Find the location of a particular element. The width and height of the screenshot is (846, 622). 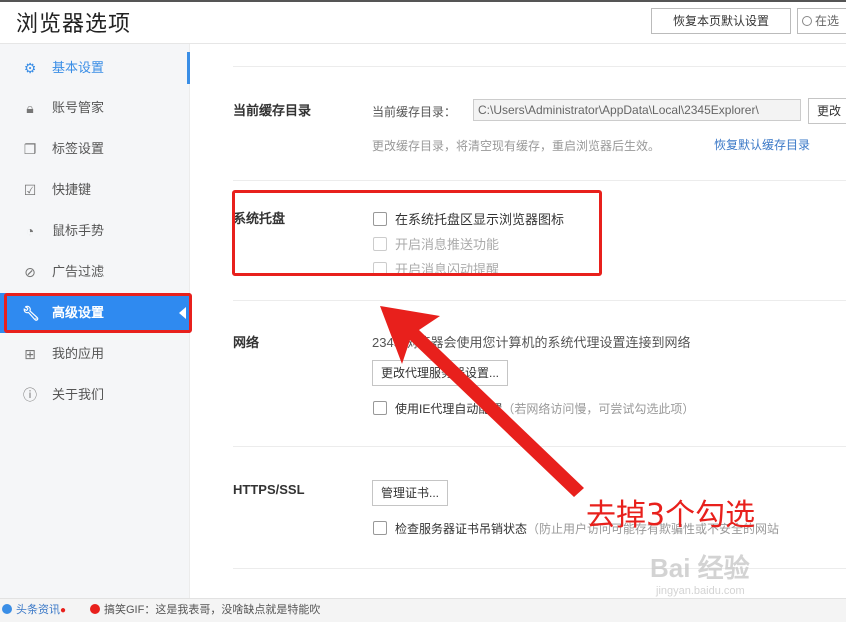

apps-icon: ⊞ is located at coordinates (30, 354).